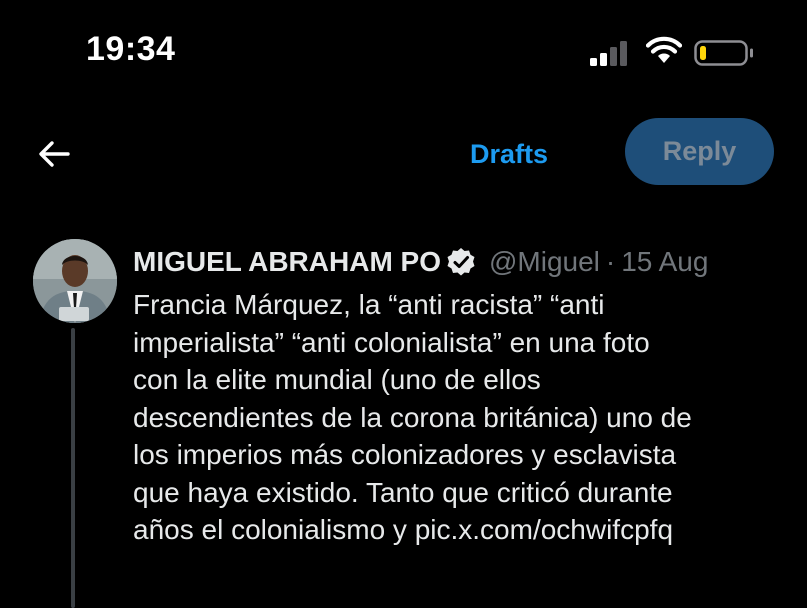  I want to click on arrow-left-icon, so click(54, 154).